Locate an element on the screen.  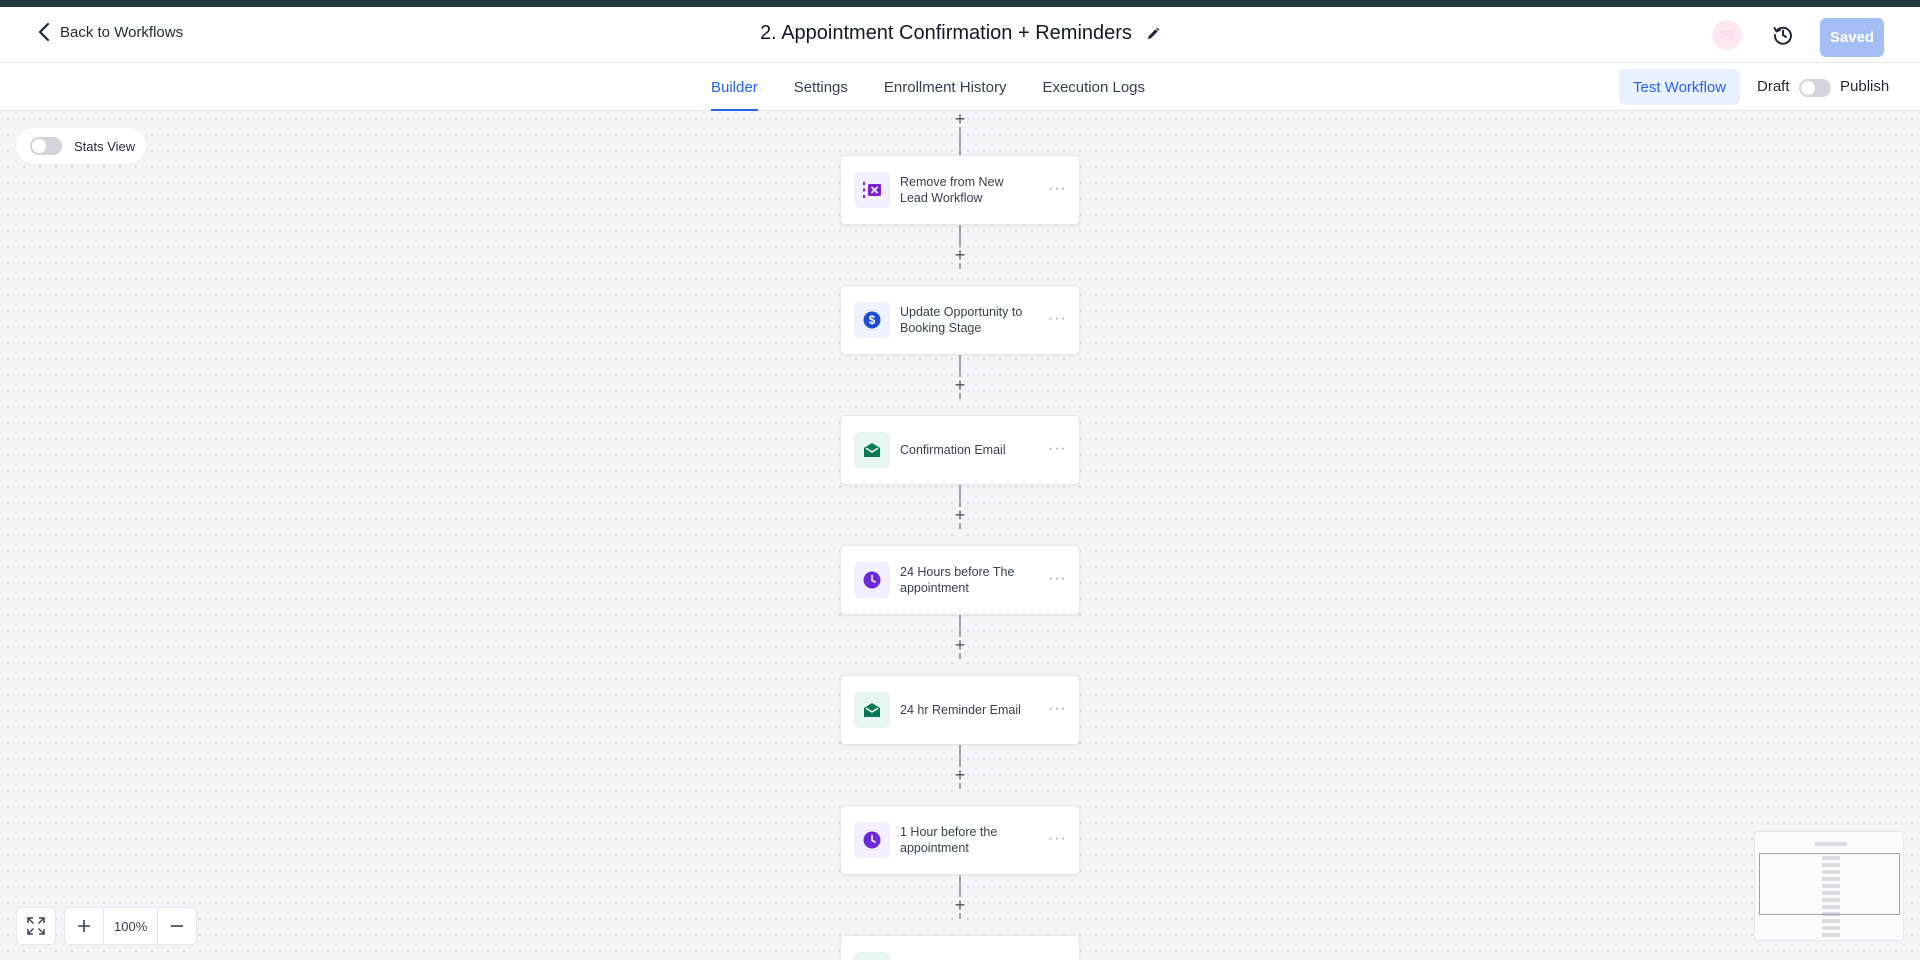
avatar: SR is located at coordinates (1727, 35).